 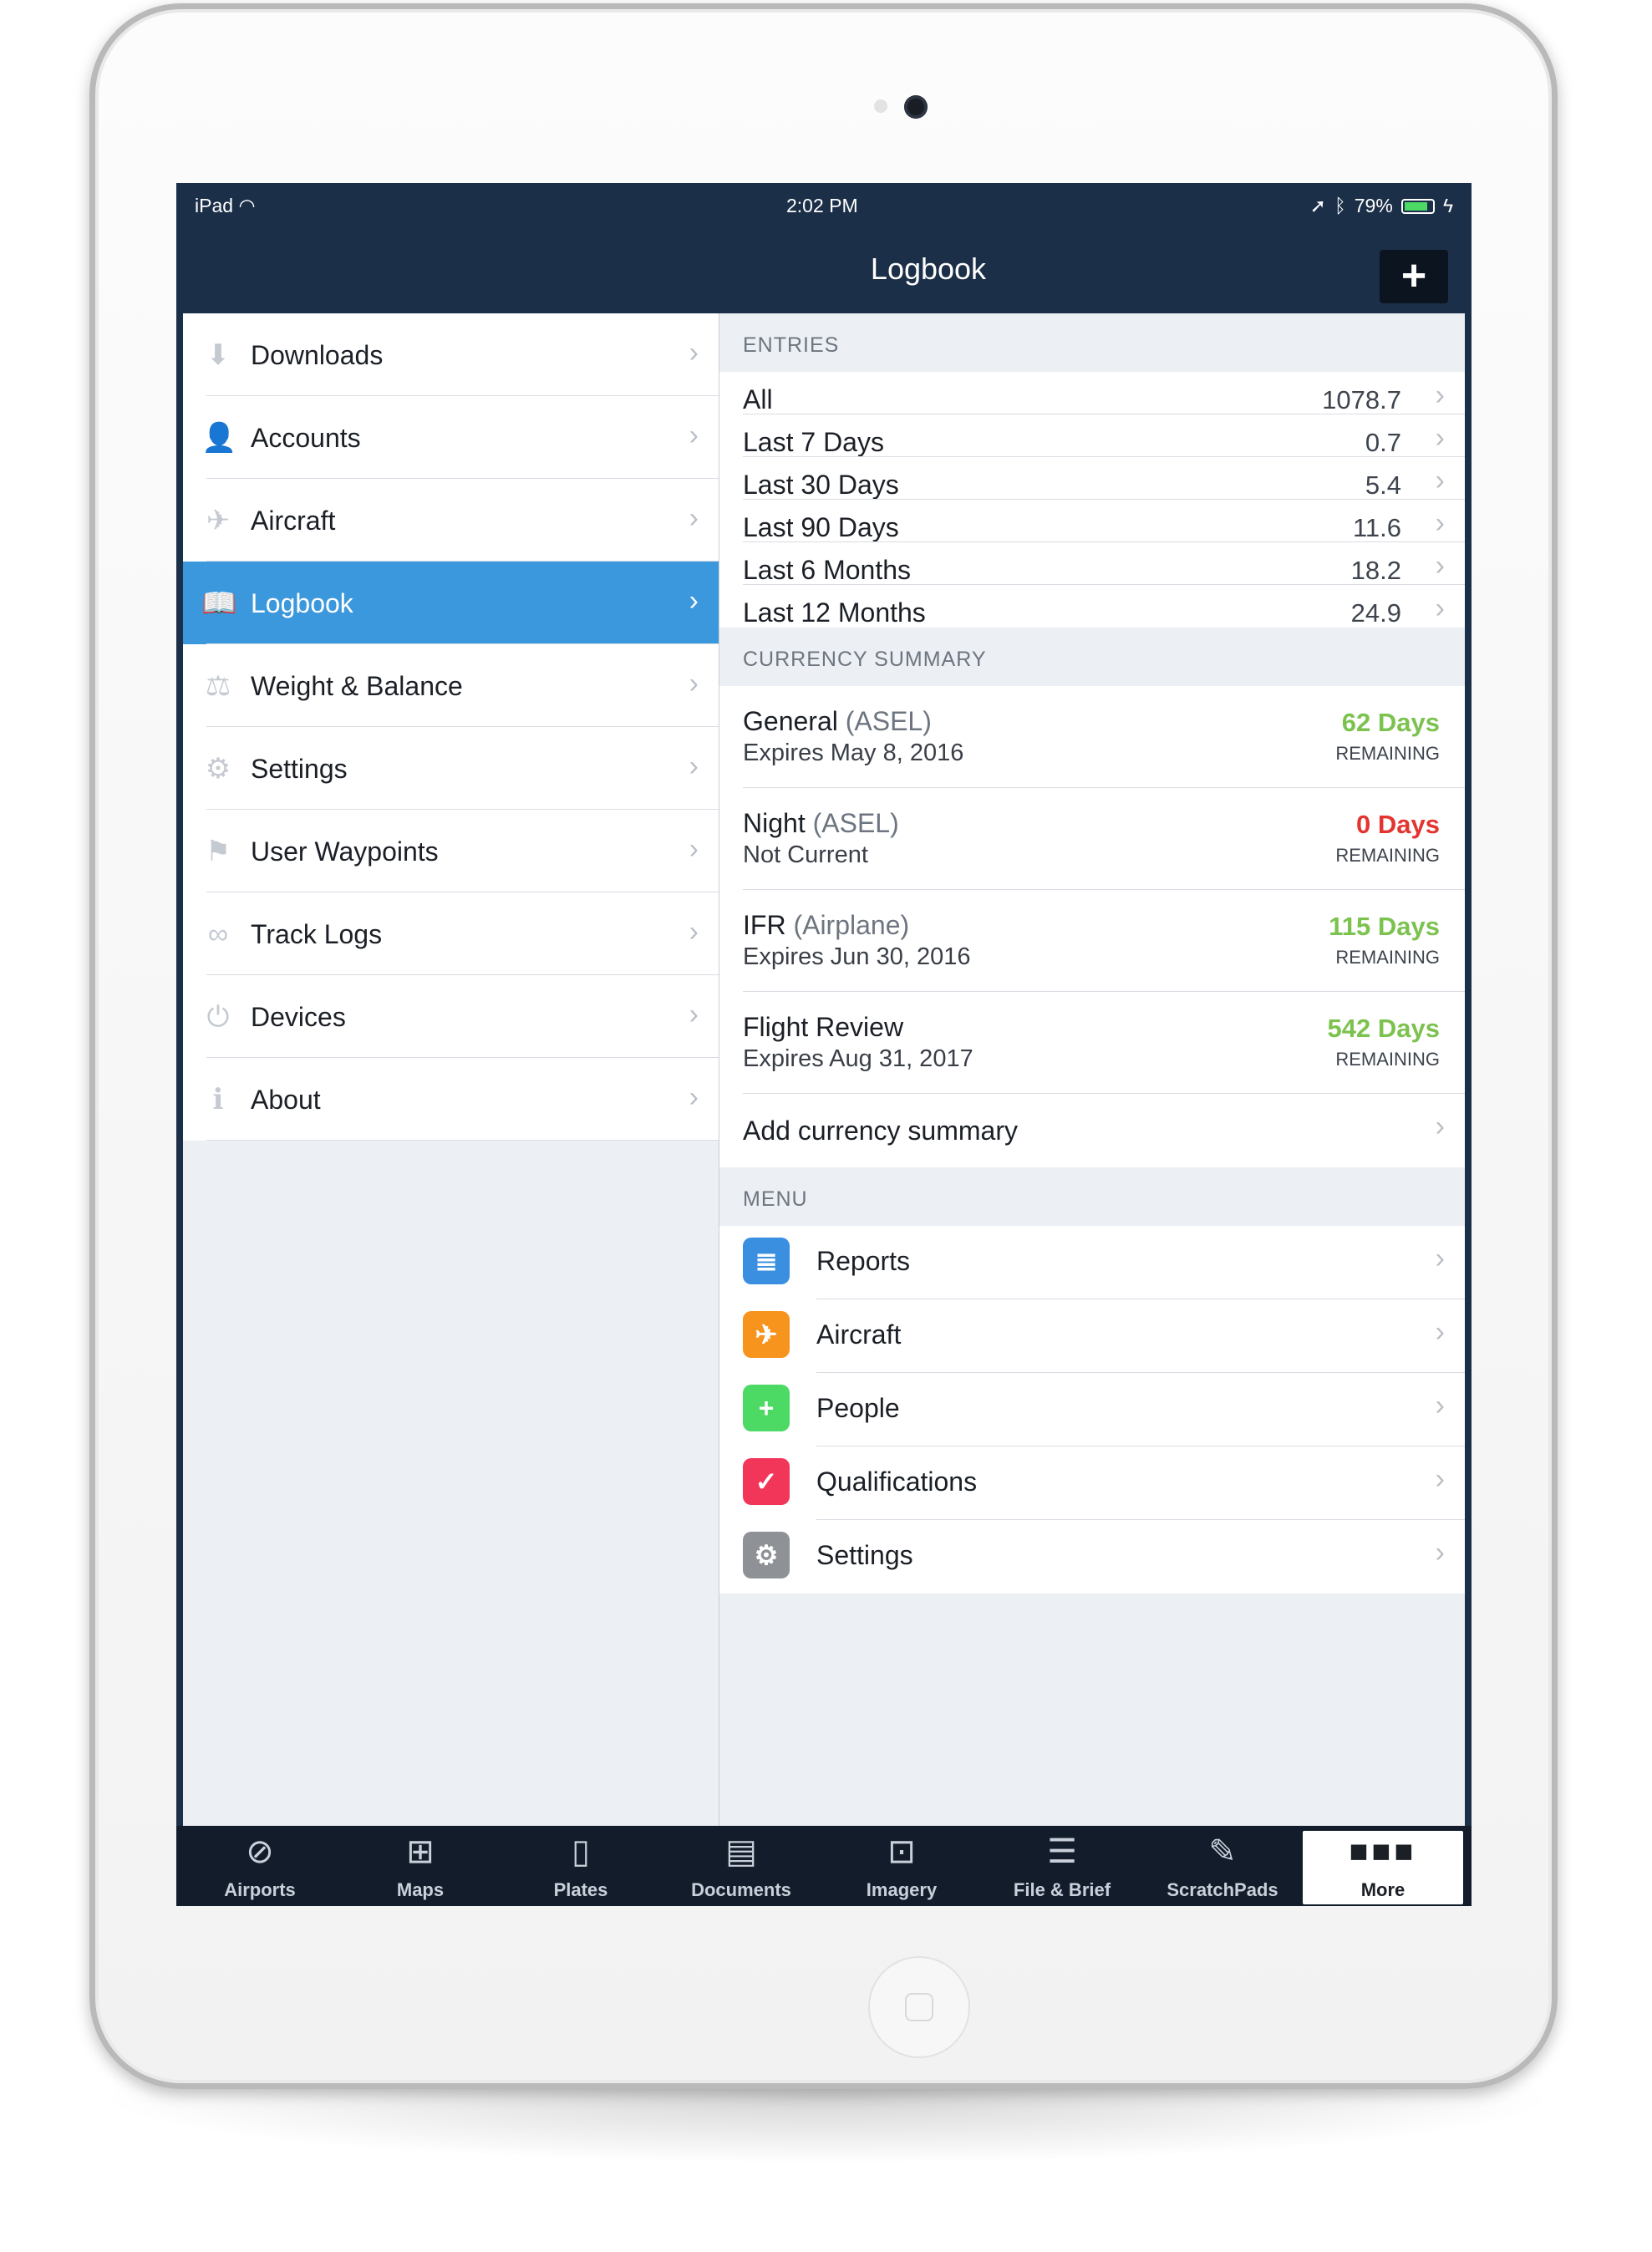 I want to click on tab-plates: ▯ Plates, so click(x=581, y=1866).